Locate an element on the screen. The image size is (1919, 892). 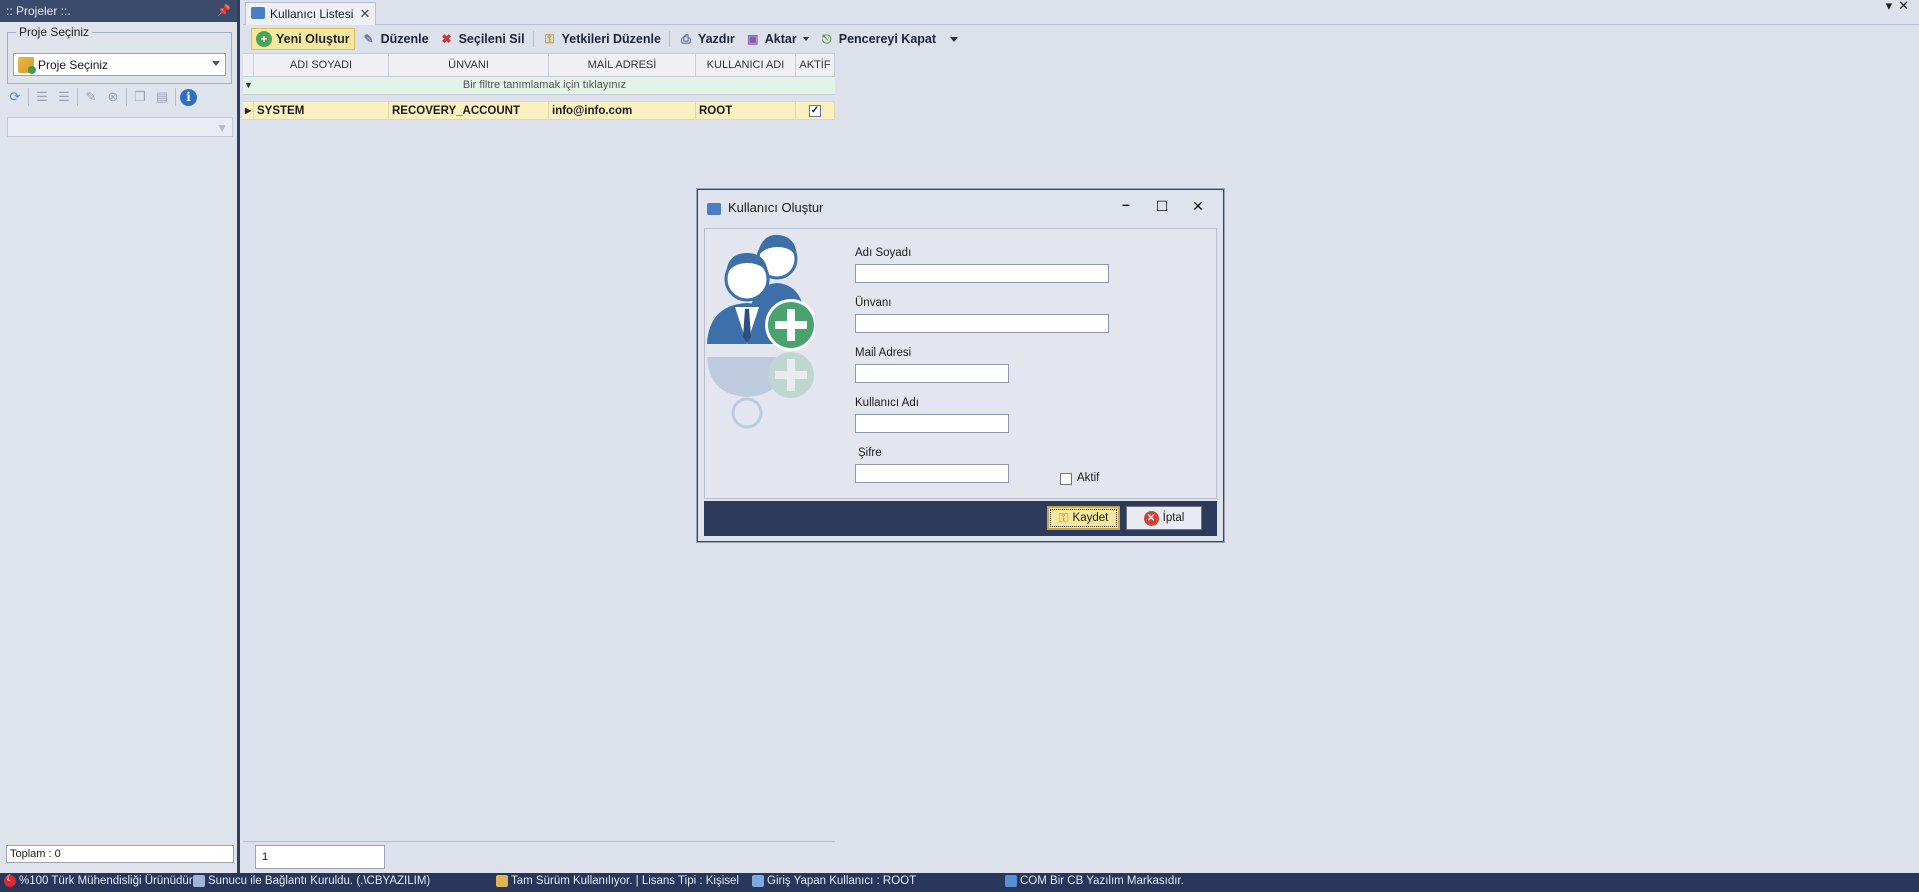
dialog-title: Kullanıcı Oluştur is located at coordinates (776, 207).